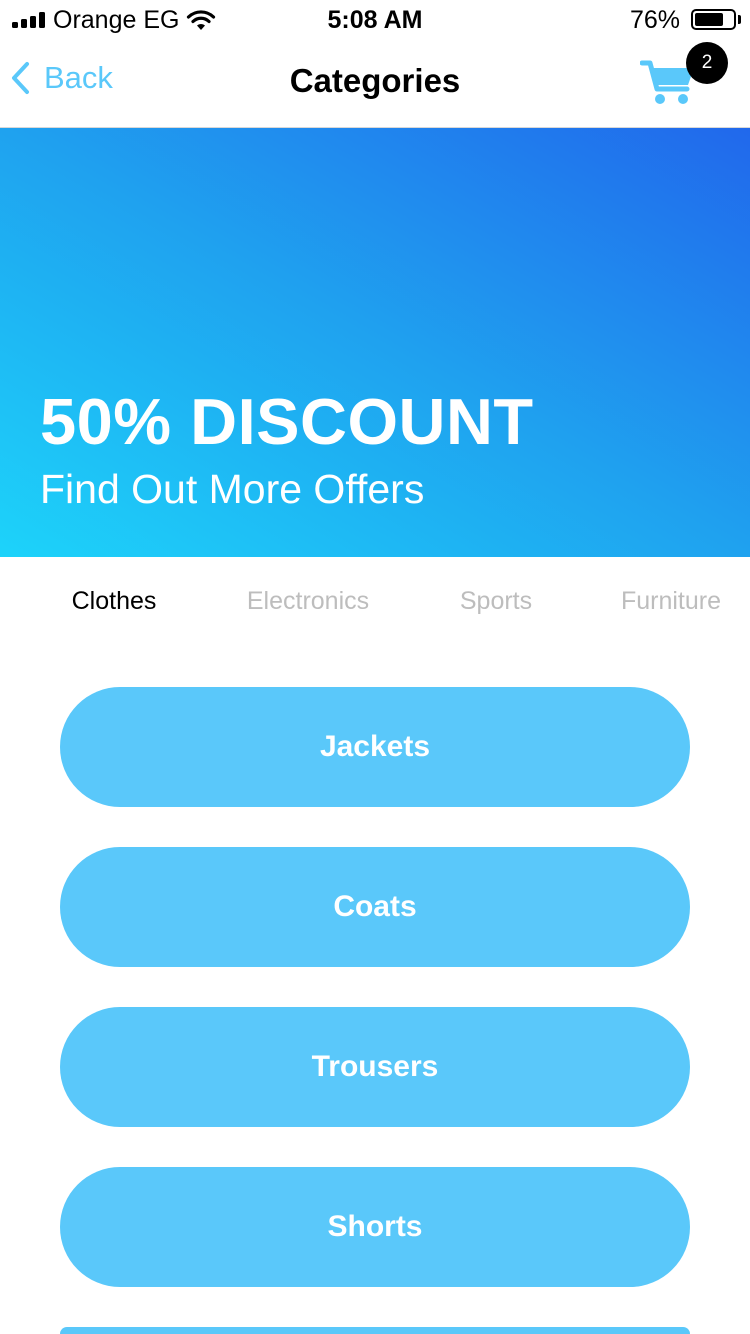 This screenshot has width=750, height=1334. Describe the element at coordinates (709, 19) in the screenshot. I see `battery-level` at that location.